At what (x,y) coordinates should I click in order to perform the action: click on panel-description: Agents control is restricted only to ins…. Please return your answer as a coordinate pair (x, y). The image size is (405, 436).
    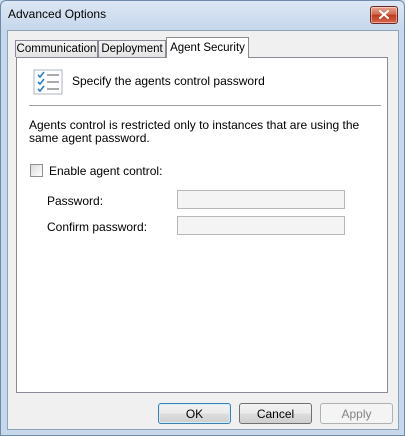
    Looking at the image, I should click on (194, 131).